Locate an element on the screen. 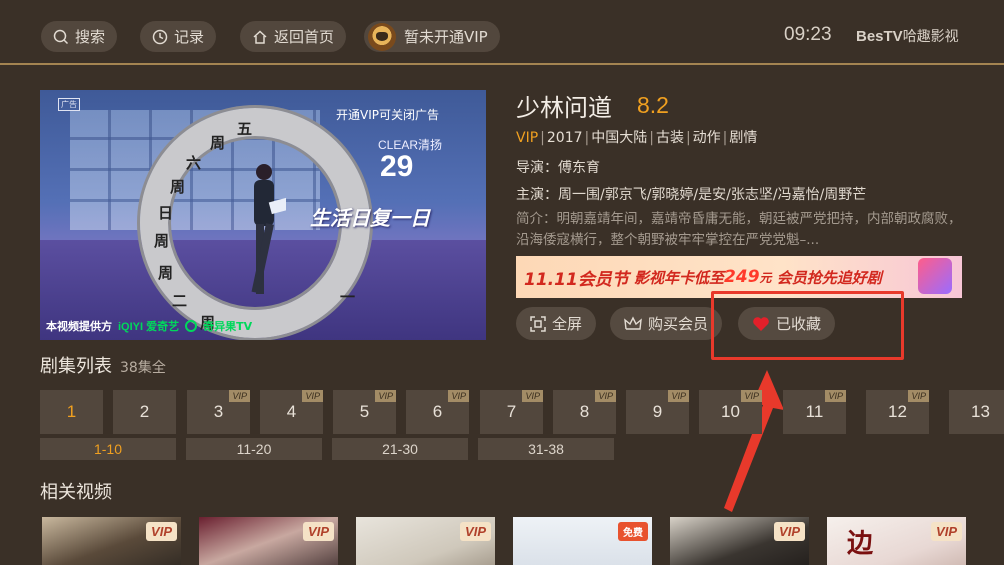 This screenshot has height=565, width=1004. ad-close-tip: 开通VIP可关闭广告 is located at coordinates (387, 114).